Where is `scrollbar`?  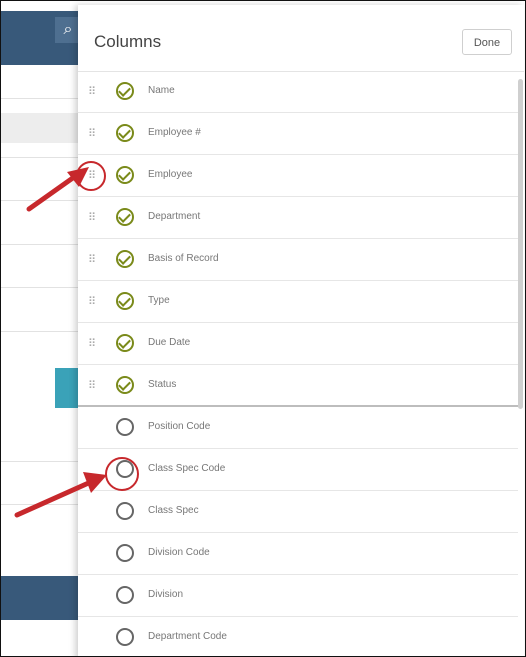
scrollbar is located at coordinates (520, 244).